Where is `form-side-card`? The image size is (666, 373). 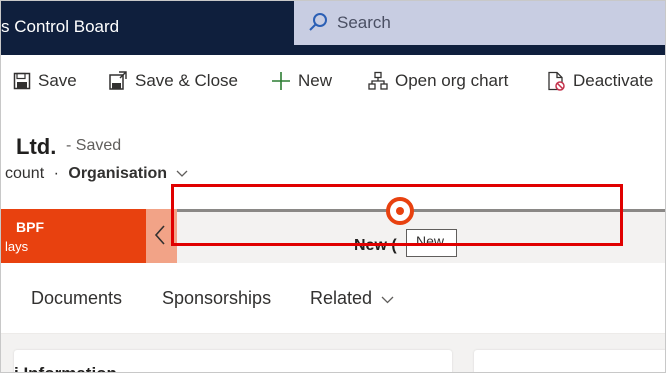 form-side-card is located at coordinates (569, 361).